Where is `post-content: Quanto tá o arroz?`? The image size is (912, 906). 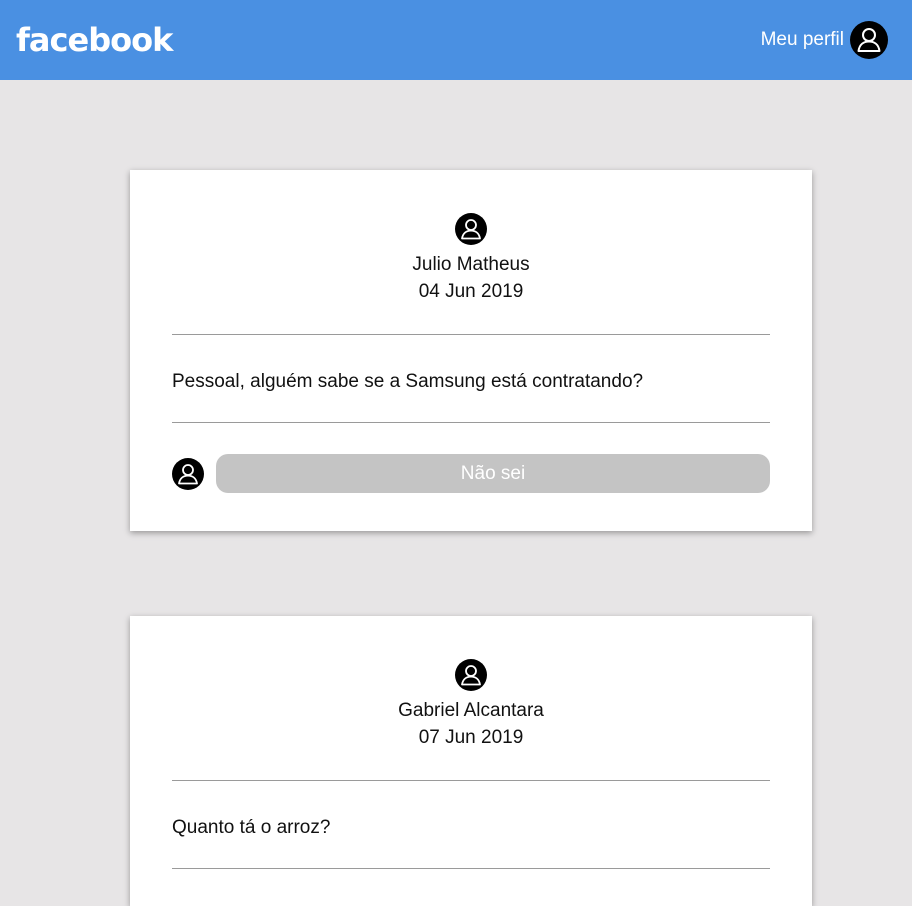 post-content: Quanto tá o arroz? is located at coordinates (251, 827).